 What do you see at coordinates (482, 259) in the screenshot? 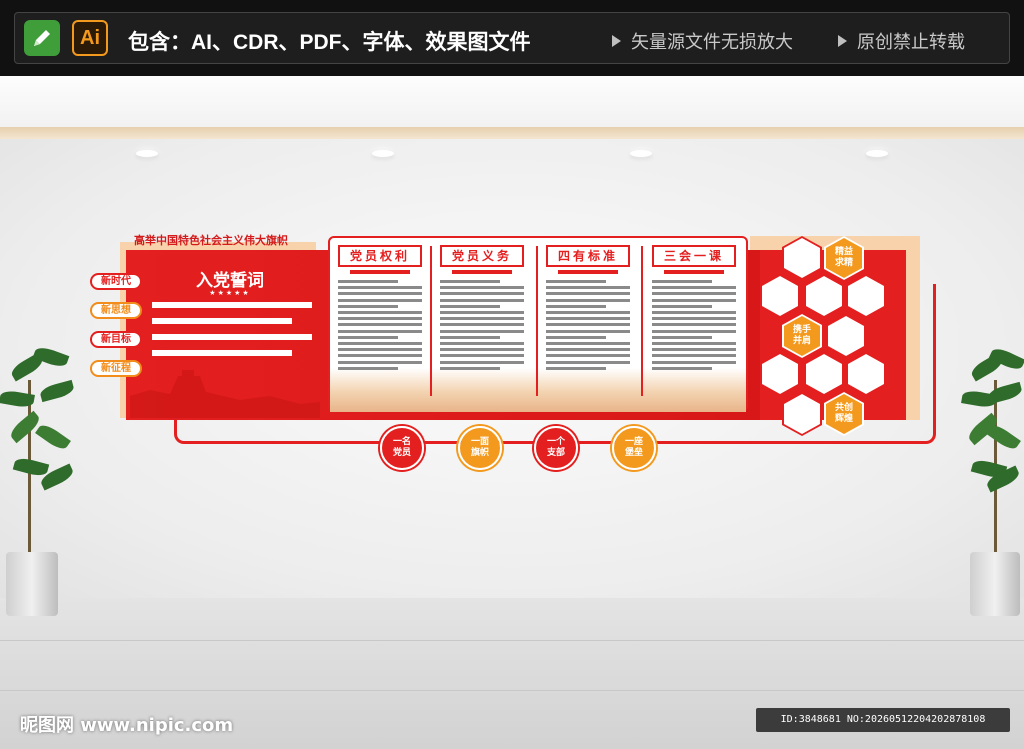
I see `column-heading-duties: 党员义务` at bounding box center [482, 259].